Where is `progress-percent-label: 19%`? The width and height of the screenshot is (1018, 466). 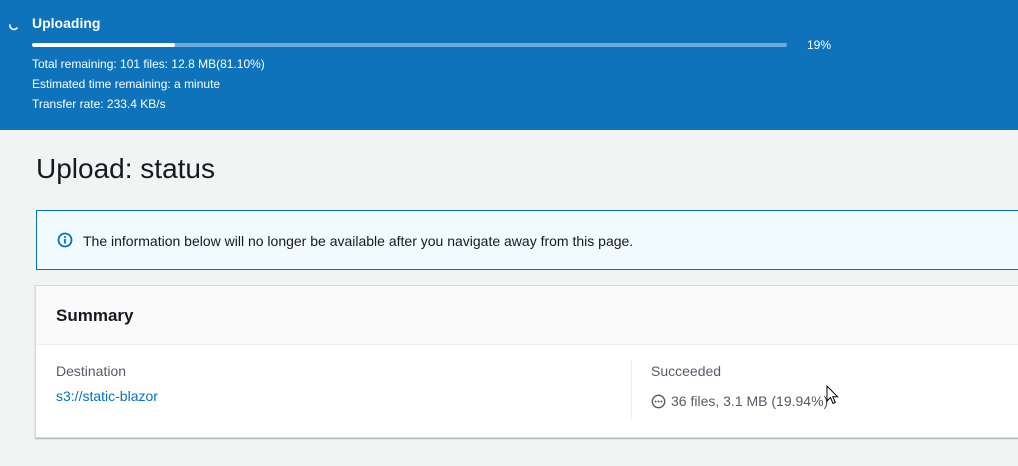
progress-percent-label: 19% is located at coordinates (819, 45).